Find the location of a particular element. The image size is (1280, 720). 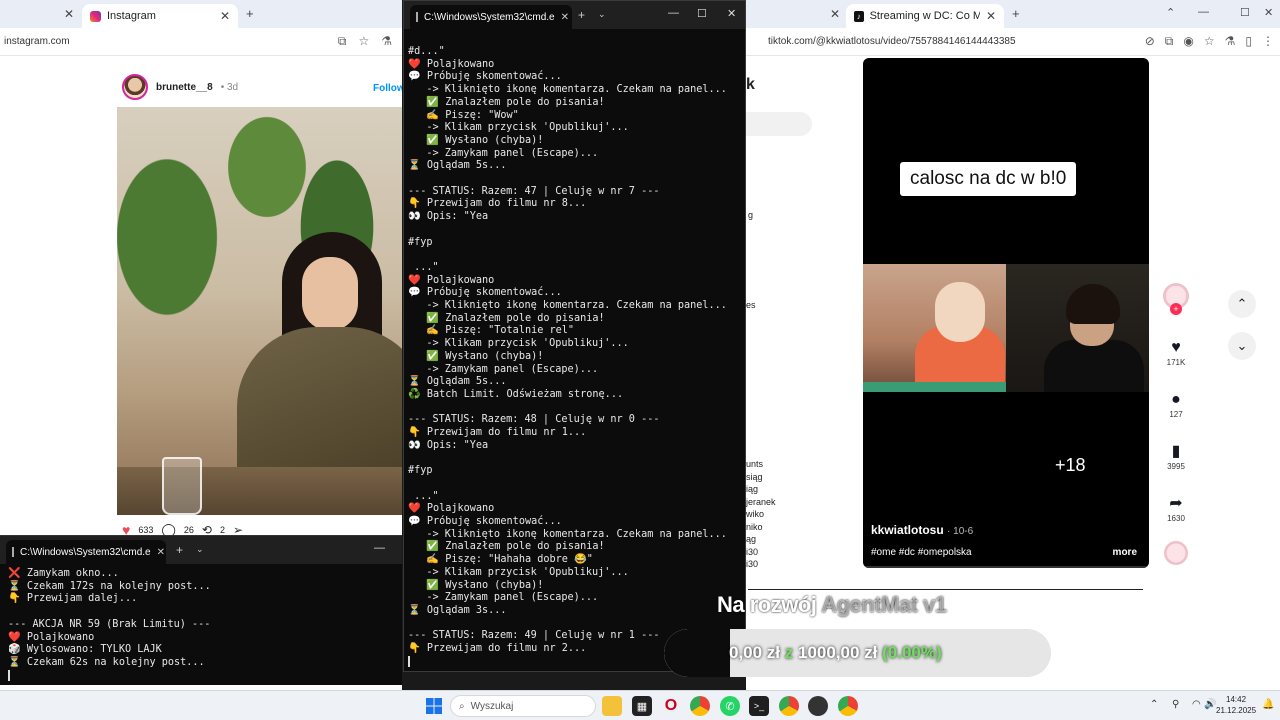

windows-start-icon is located at coordinates (434, 706).